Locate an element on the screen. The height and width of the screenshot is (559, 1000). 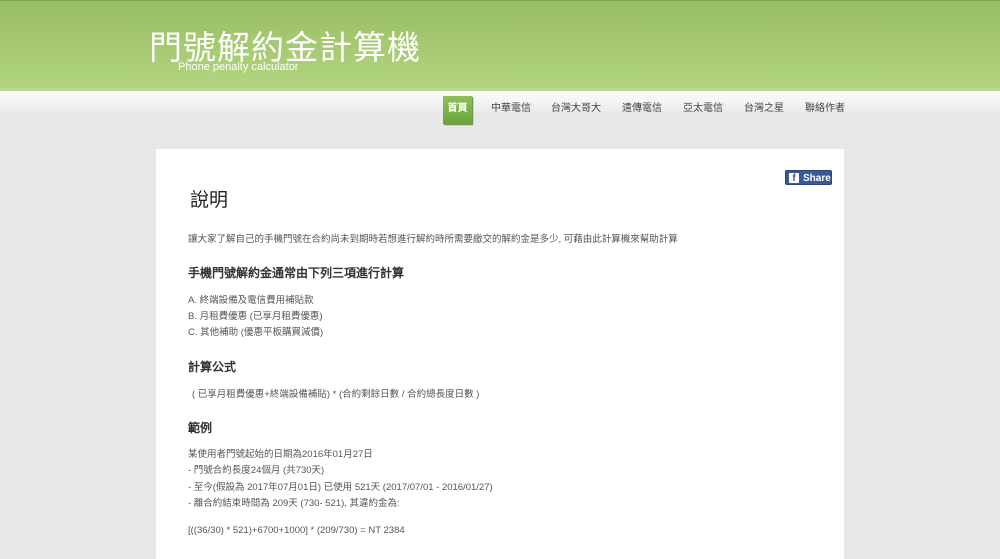
formula-text: ( 已享月租費優惠+終端設備補貼) * (合約剩餘日數 / 合約總長度日數 ) is located at coordinates (336, 394).